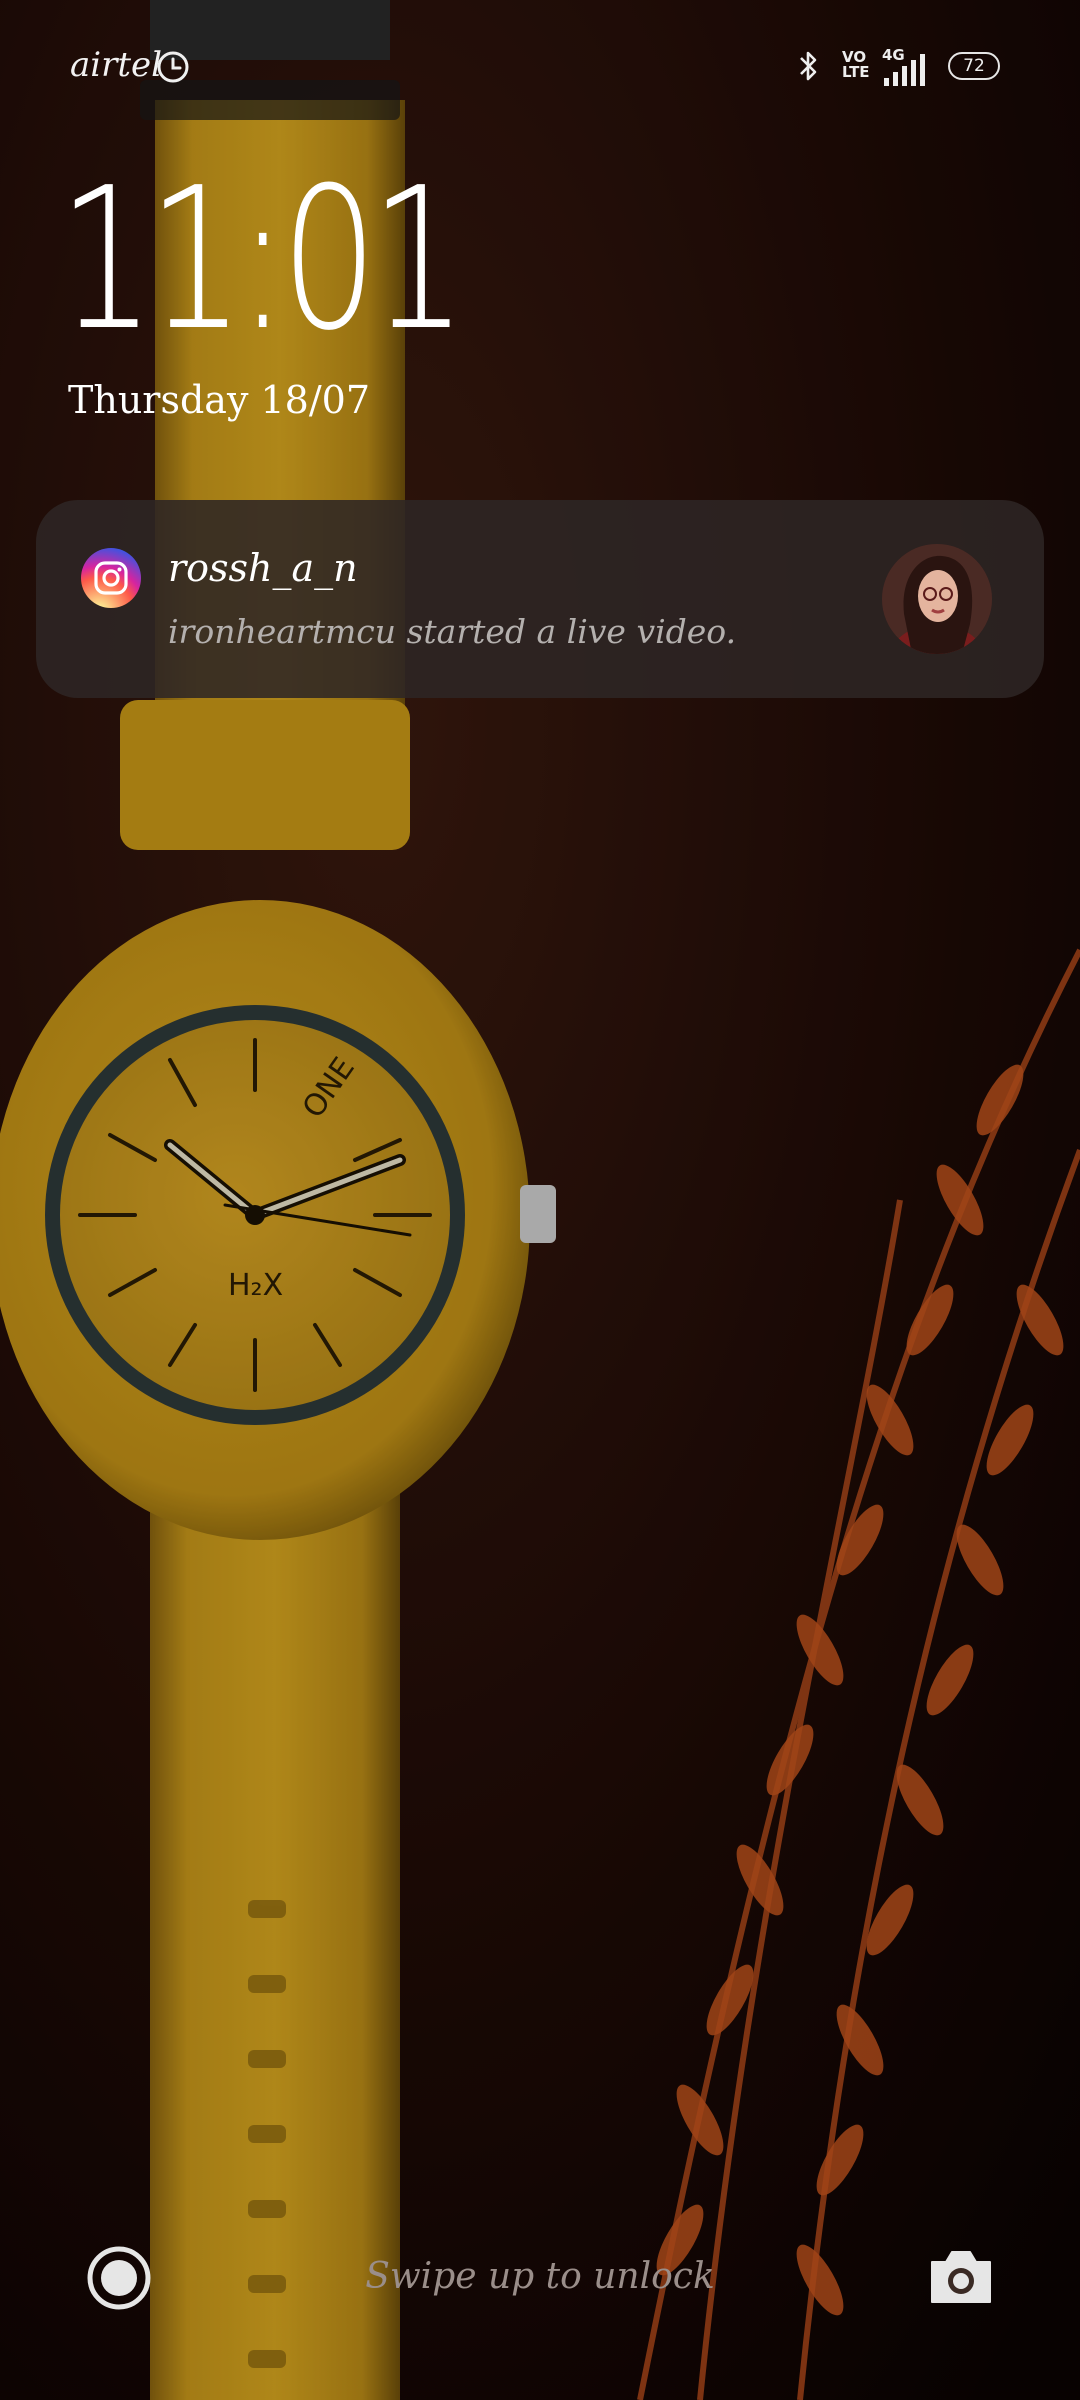 The height and width of the screenshot is (2400, 1080). I want to click on volte-indicator: VO LTE, so click(856, 64).